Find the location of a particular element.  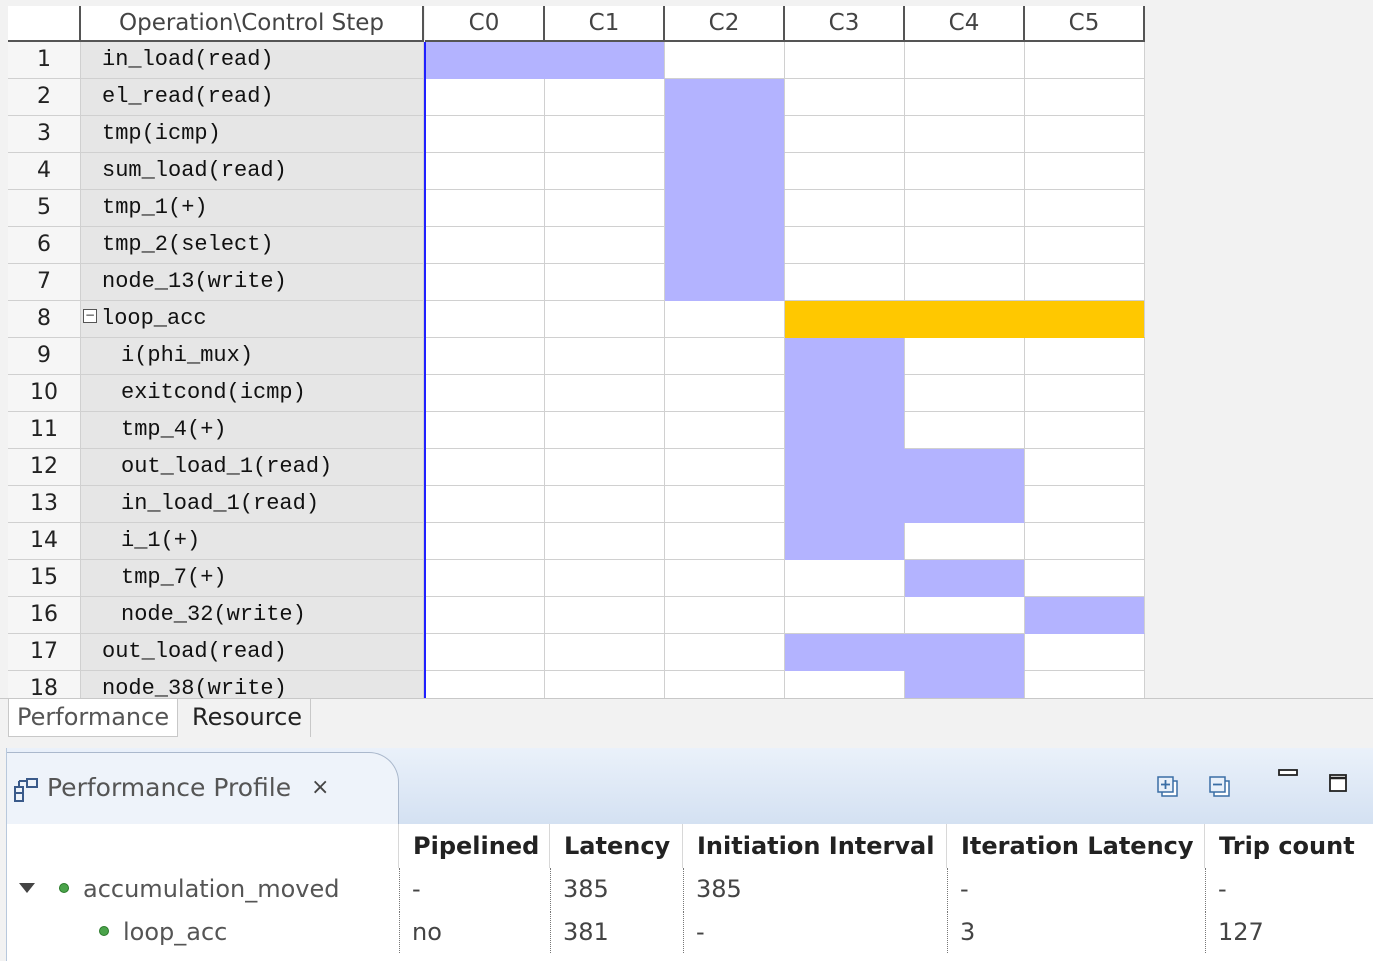

tree-item-accumulation-moved: accumulation_moved is located at coordinates (179, 889).